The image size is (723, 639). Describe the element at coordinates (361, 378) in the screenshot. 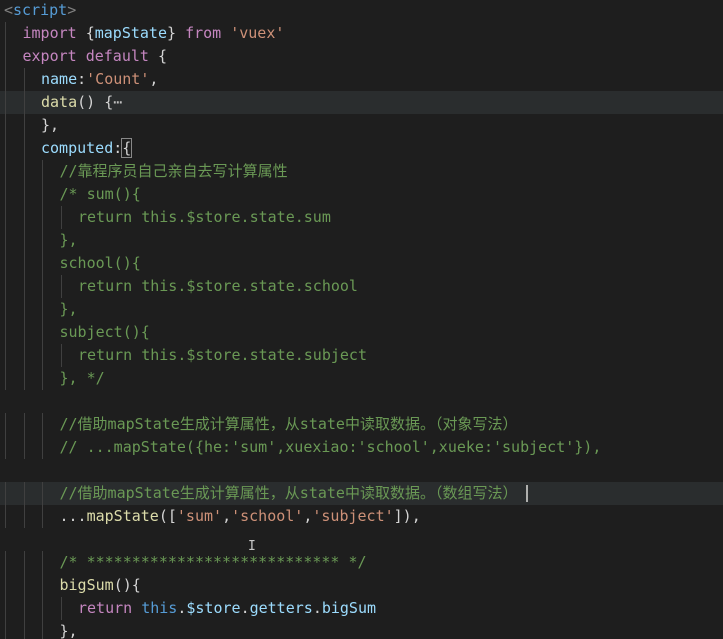

I see `code-line: }, */` at that location.